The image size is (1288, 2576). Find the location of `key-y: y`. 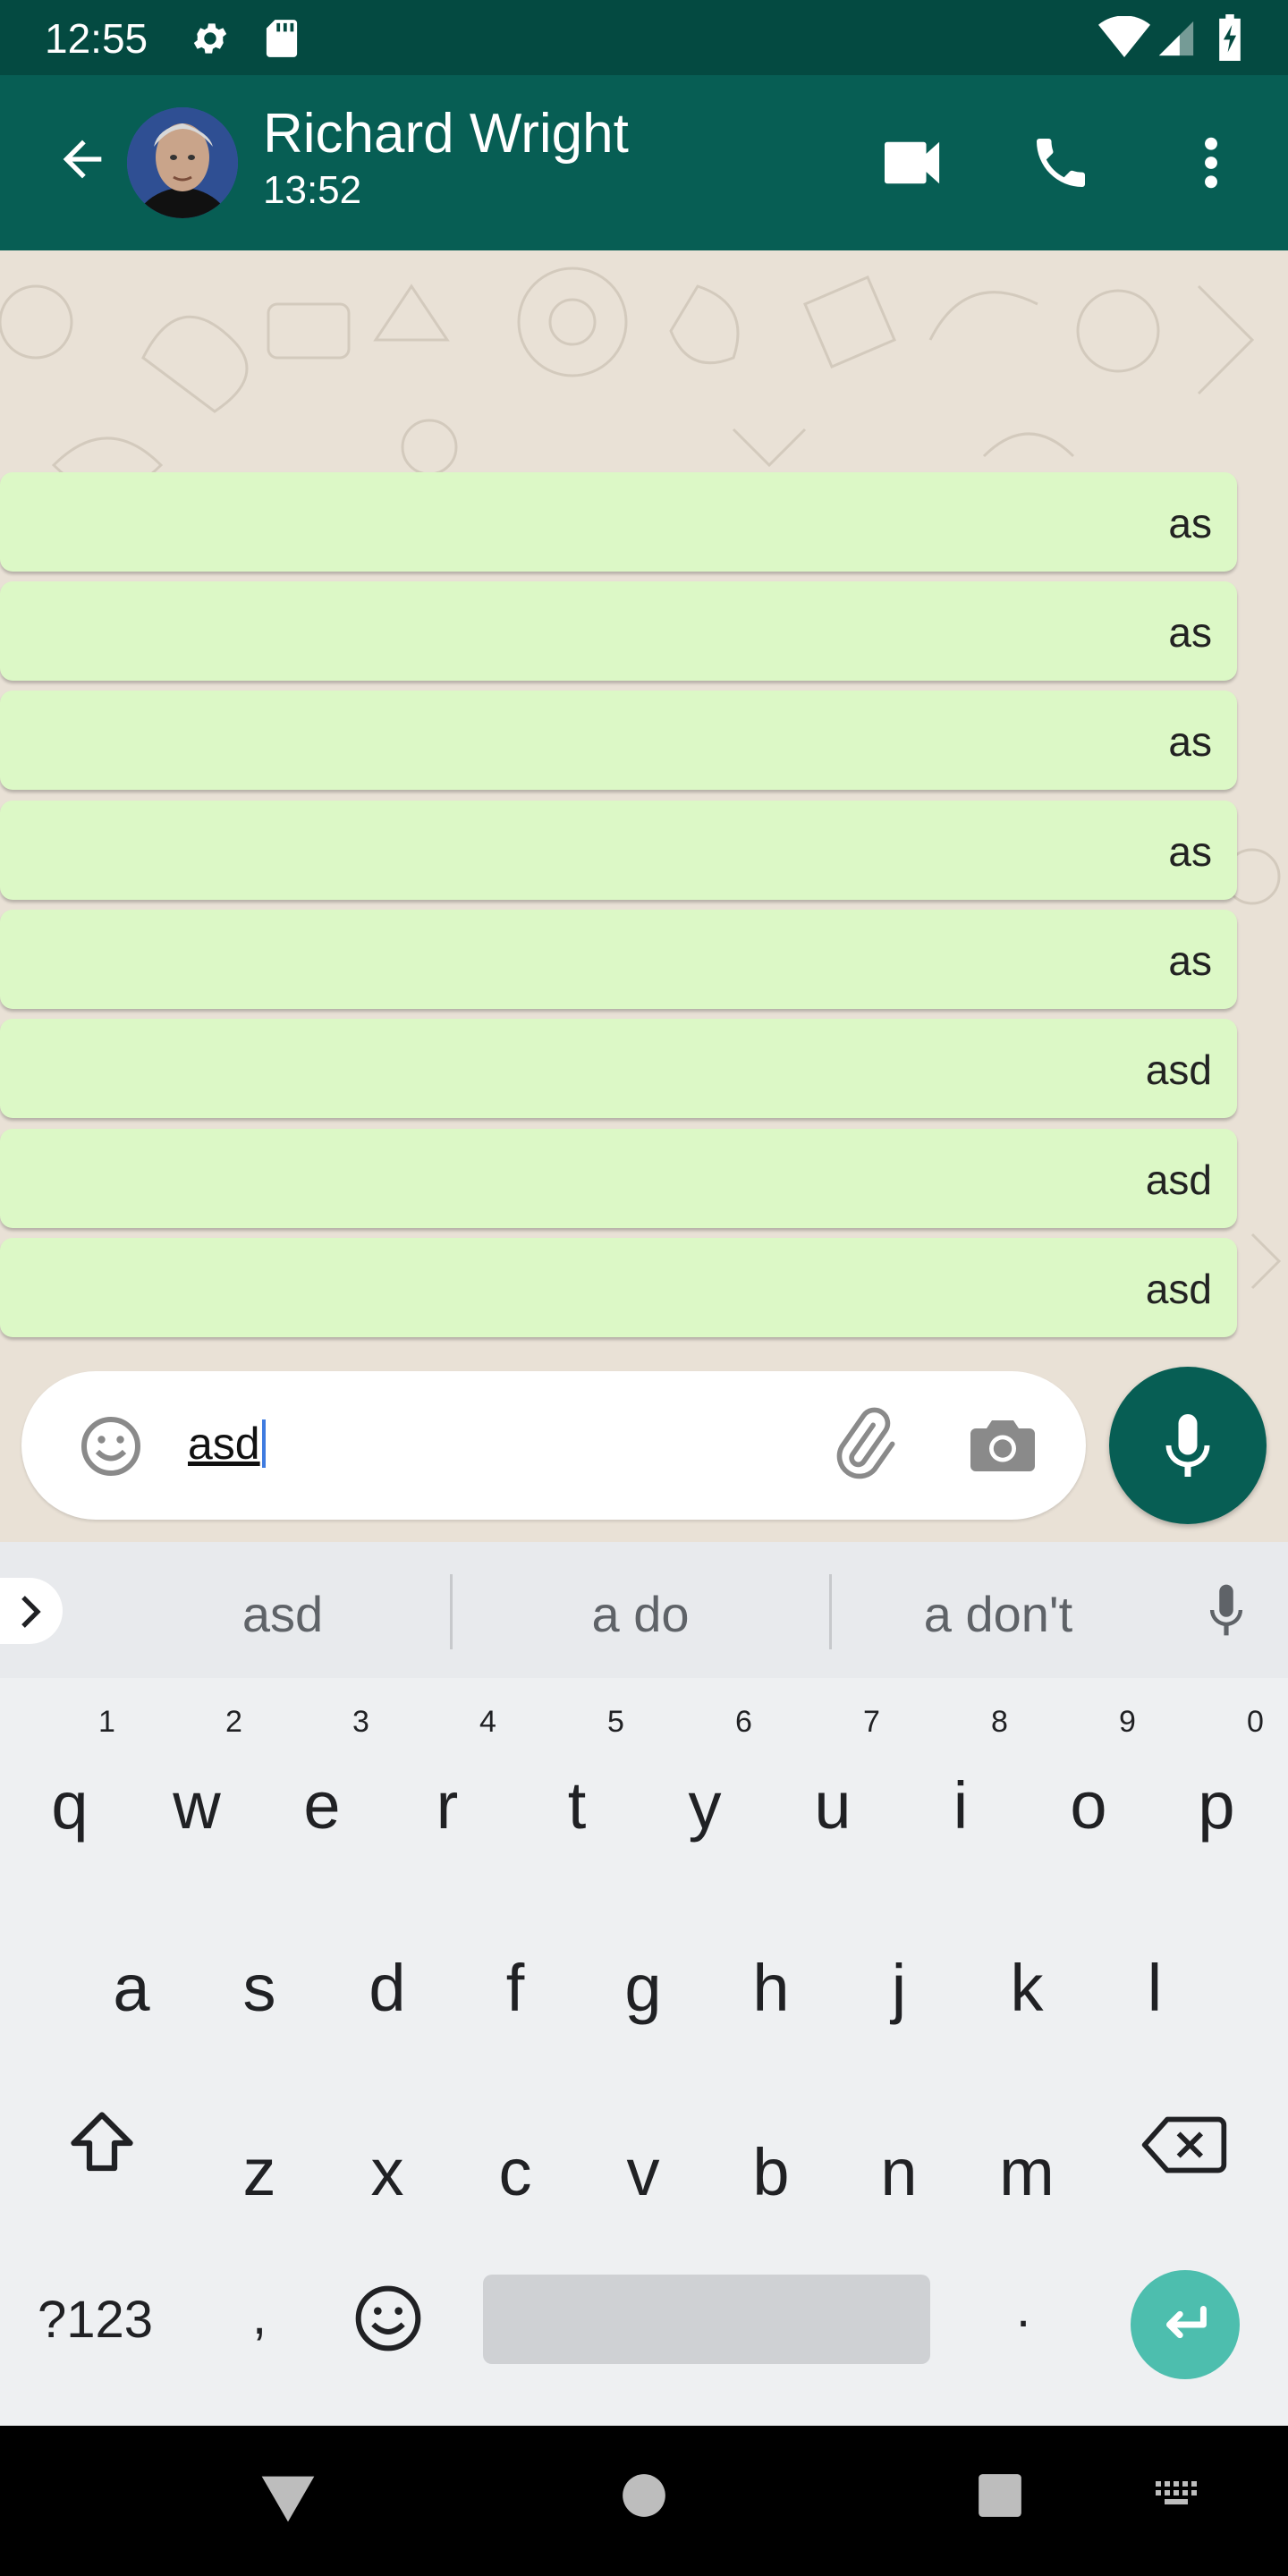

key-y: y is located at coordinates (704, 1805).